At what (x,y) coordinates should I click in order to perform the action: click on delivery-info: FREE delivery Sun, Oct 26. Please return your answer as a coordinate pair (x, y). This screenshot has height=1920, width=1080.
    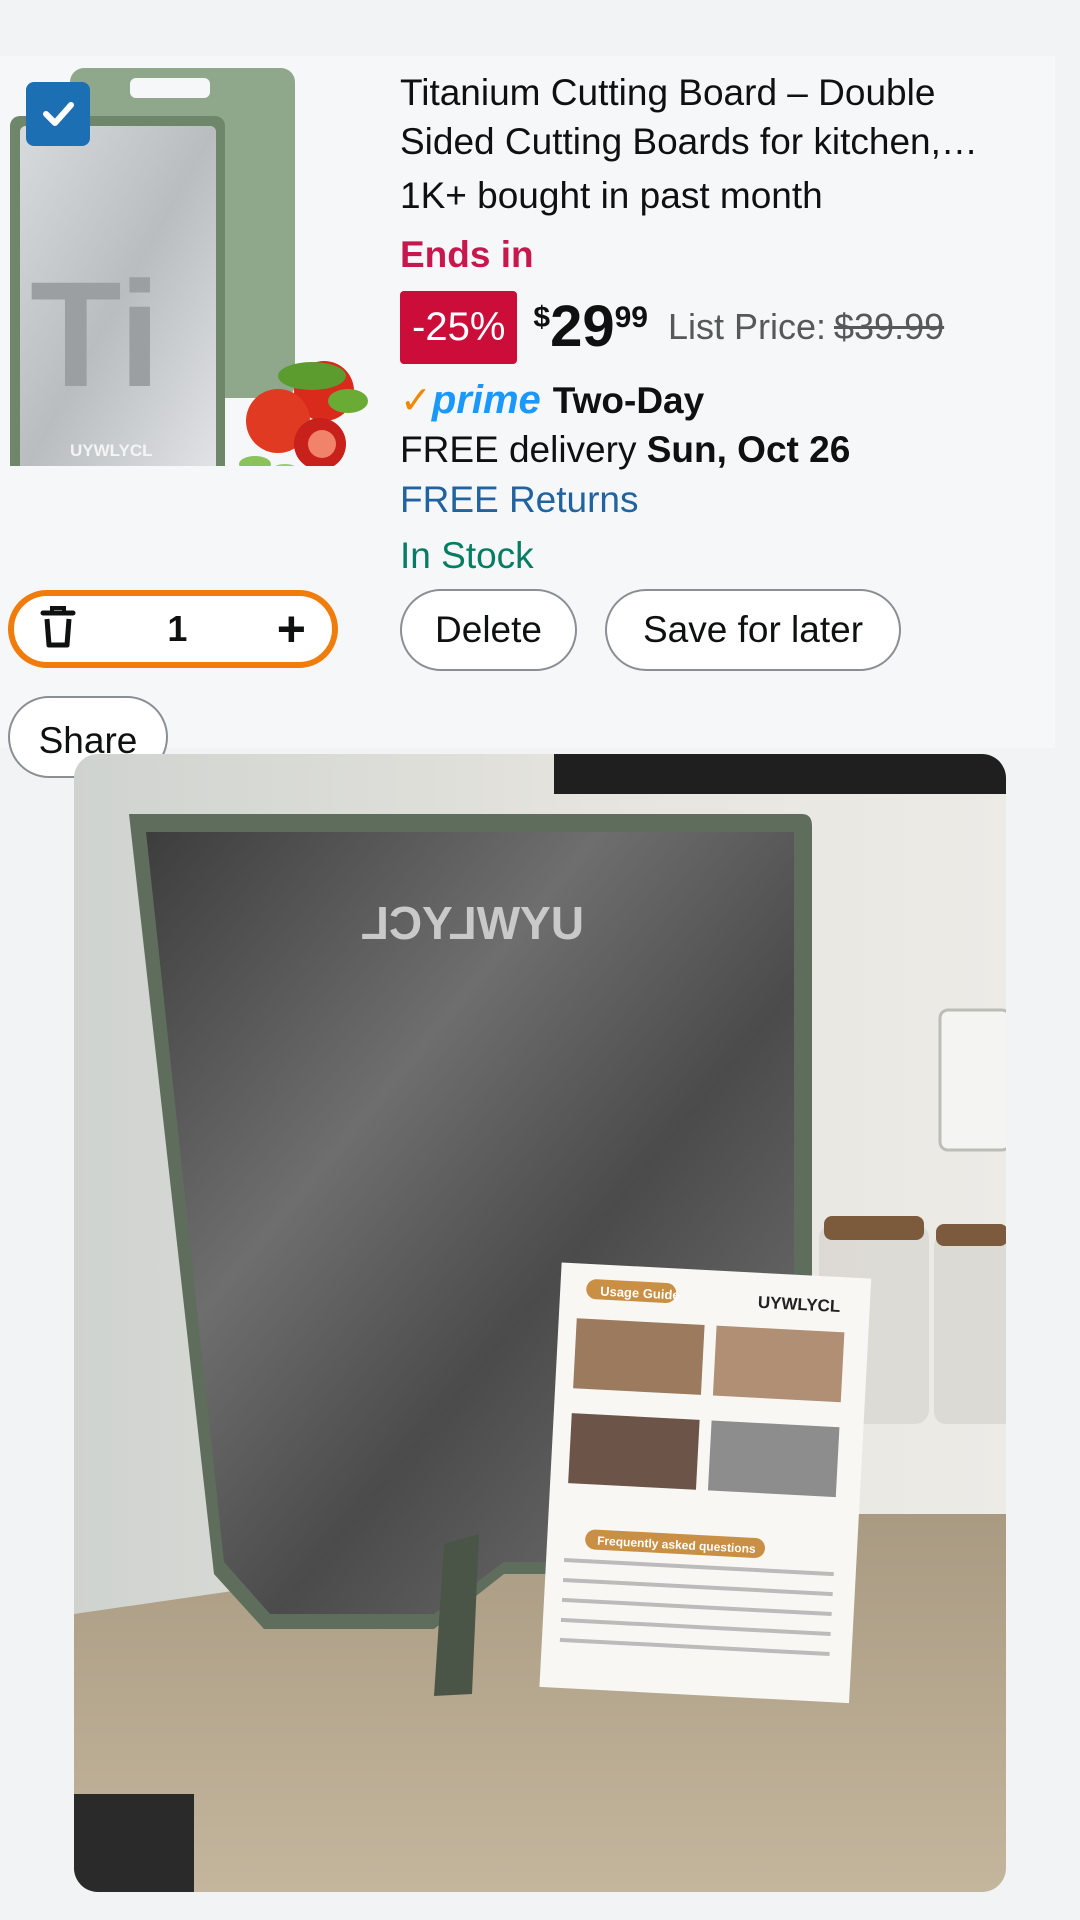
    Looking at the image, I should click on (710, 450).